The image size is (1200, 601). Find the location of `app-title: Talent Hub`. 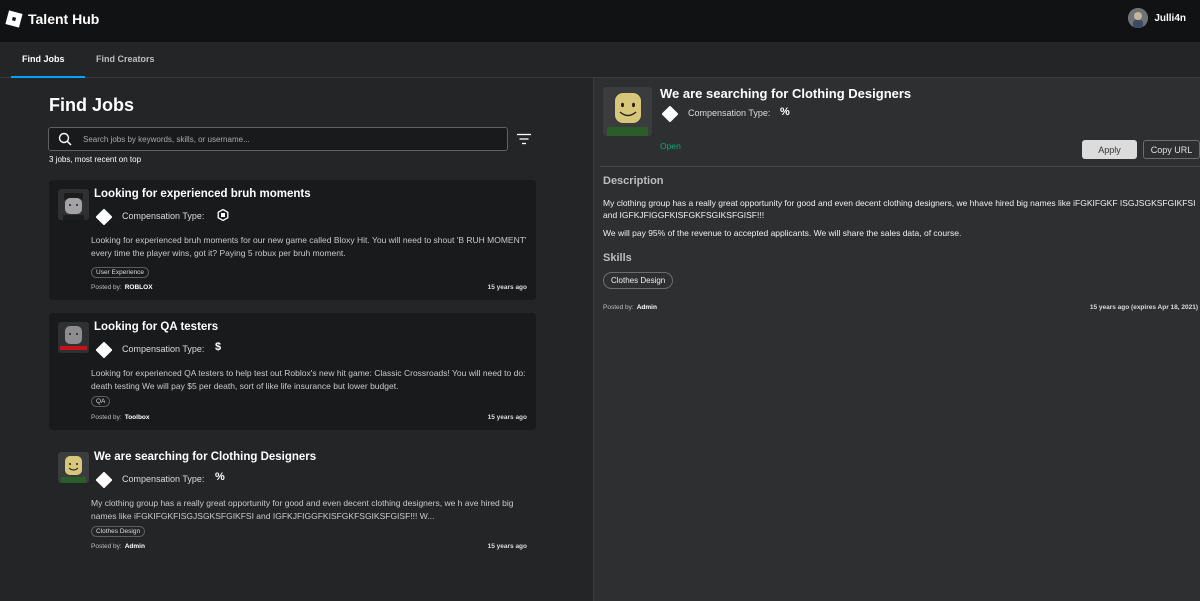

app-title: Talent Hub is located at coordinates (63, 19).